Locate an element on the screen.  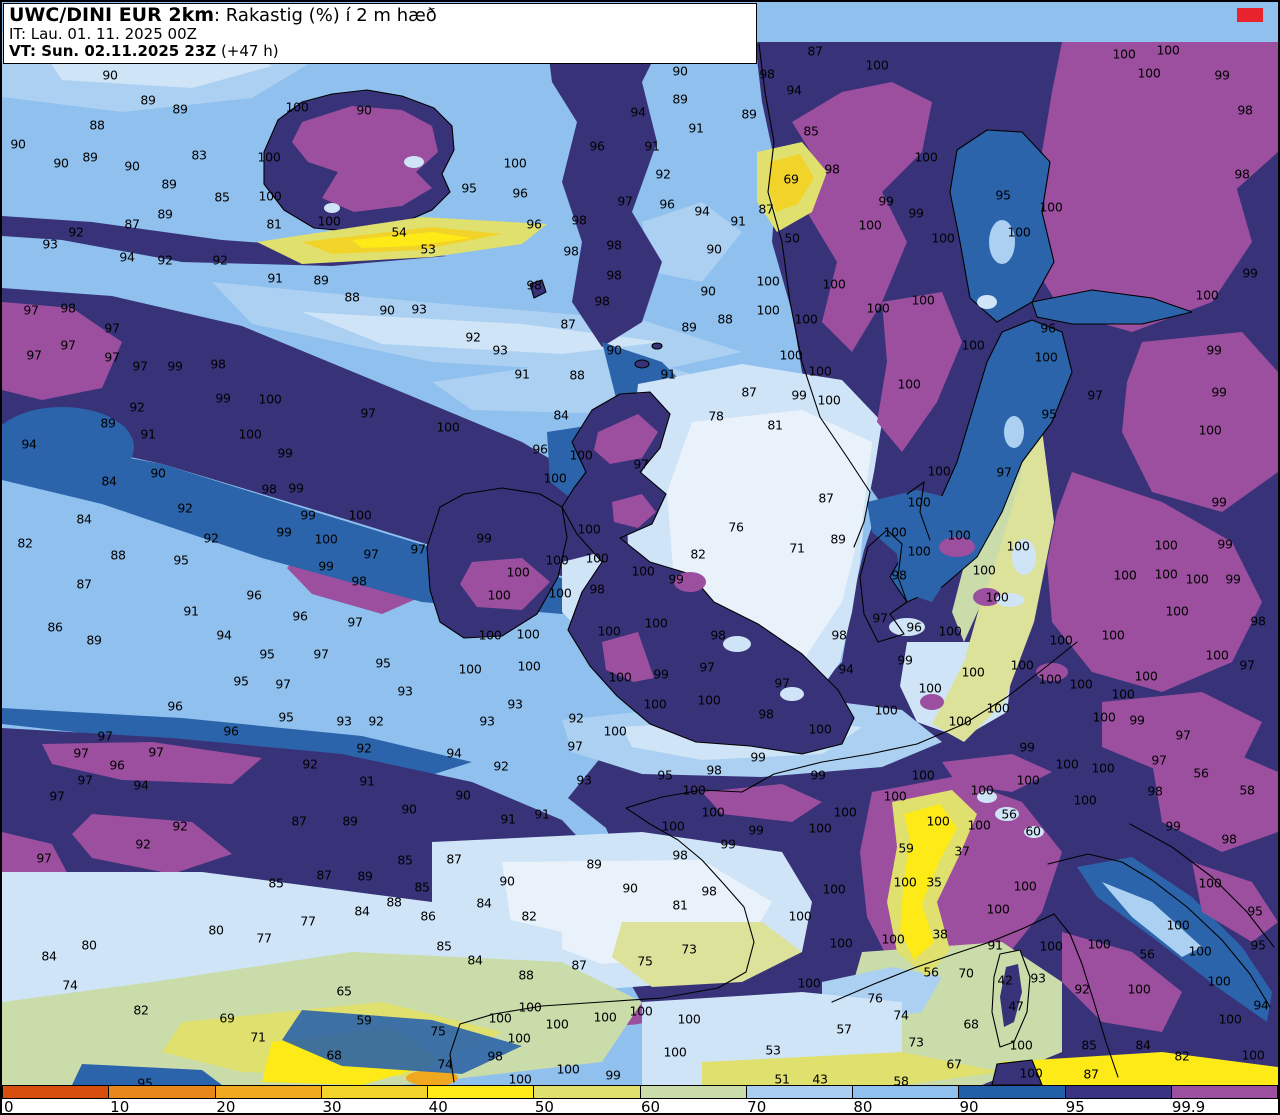
colorbar-tick-label: 30 is located at coordinates (332, 1106).